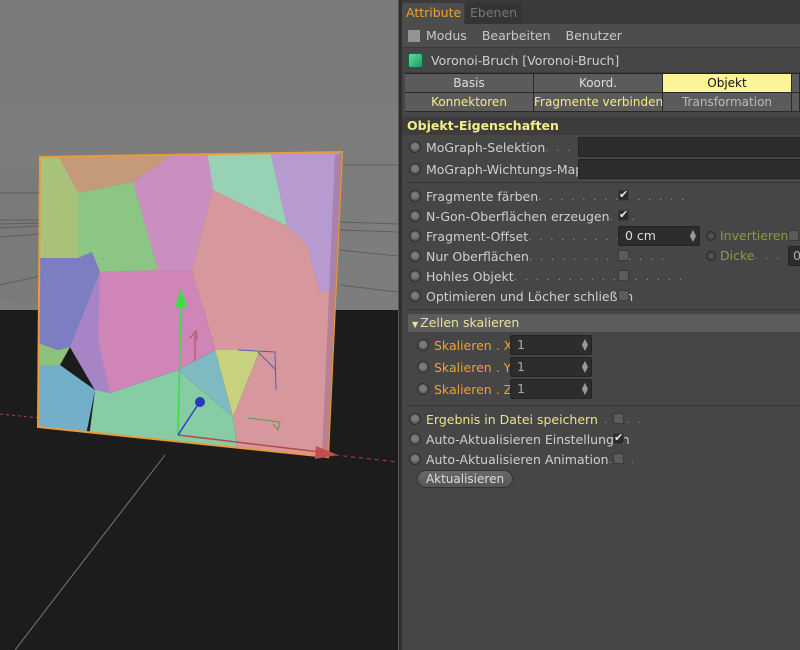 This screenshot has width=800, height=650. Describe the element at coordinates (415, 324) in the screenshot. I see `collapse-triangle-icon: ▼` at that location.